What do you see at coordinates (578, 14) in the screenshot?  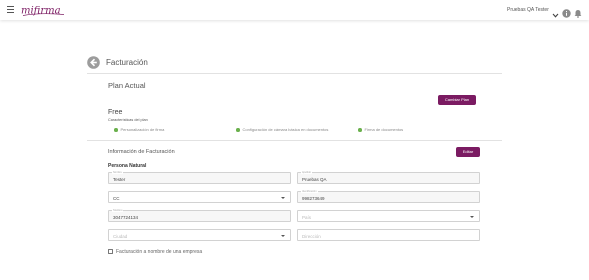 I see `bell-icon` at bounding box center [578, 14].